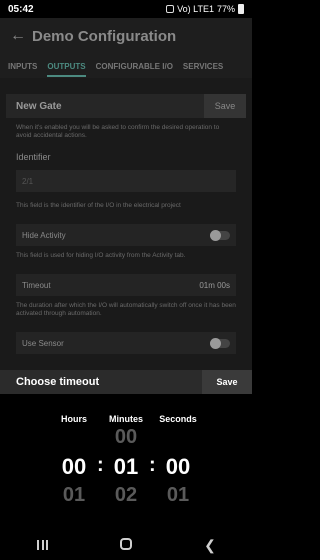 The width and height of the screenshot is (320, 560). I want to click on notification-icon, so click(170, 9).